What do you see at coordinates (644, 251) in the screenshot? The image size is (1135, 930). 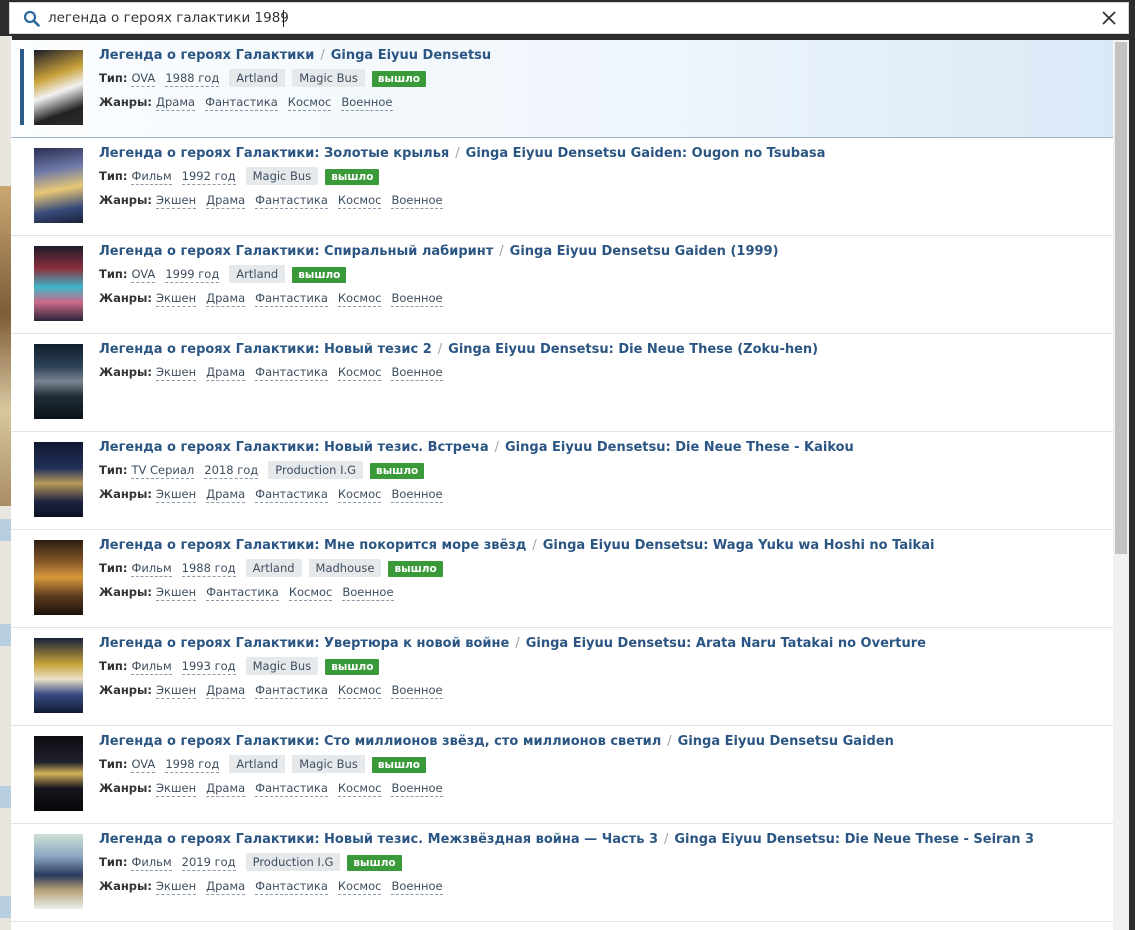 I see `title-en: Ginga Eiyuu Densetsu Gaiden (1999)` at bounding box center [644, 251].